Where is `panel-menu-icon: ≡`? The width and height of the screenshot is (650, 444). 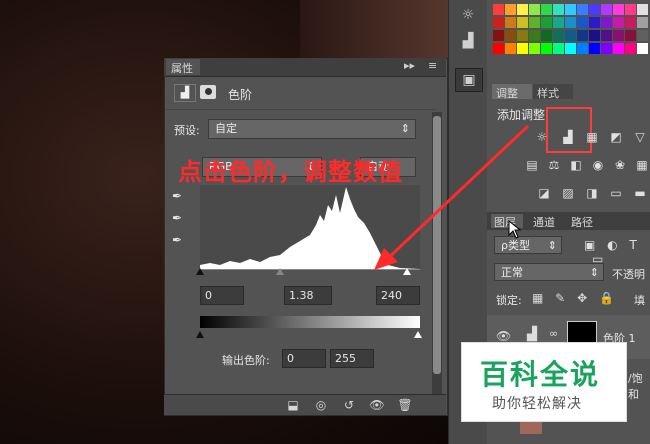
panel-menu-icon: ≡ is located at coordinates (432, 65).